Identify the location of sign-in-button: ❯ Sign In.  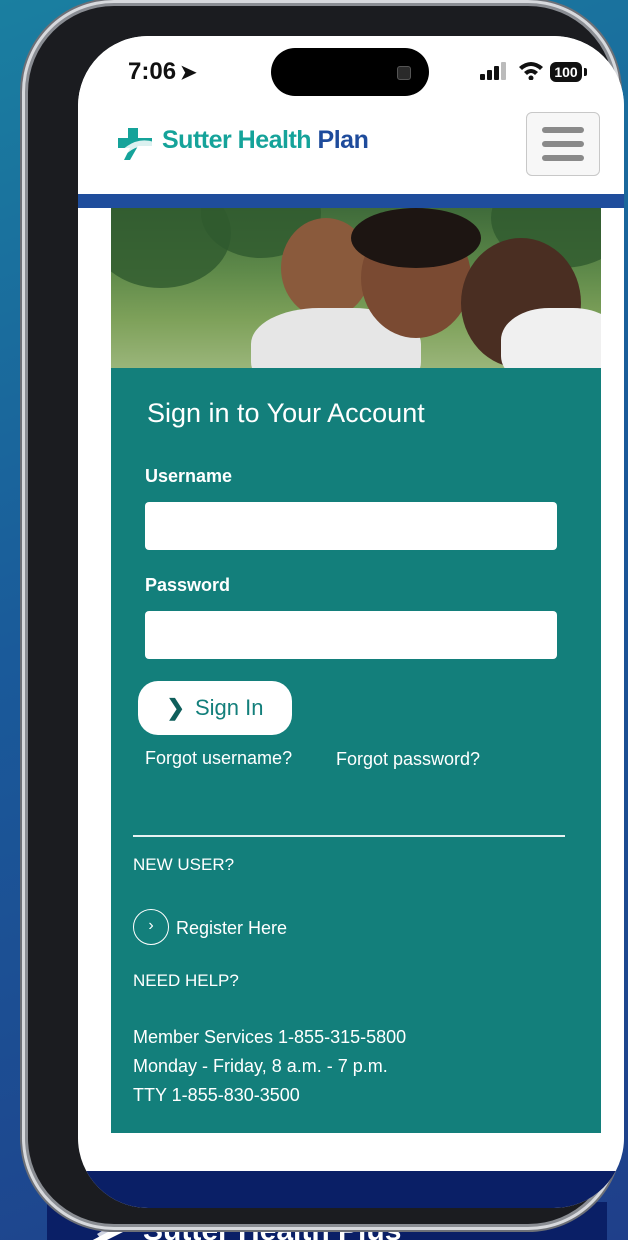
(215, 708).